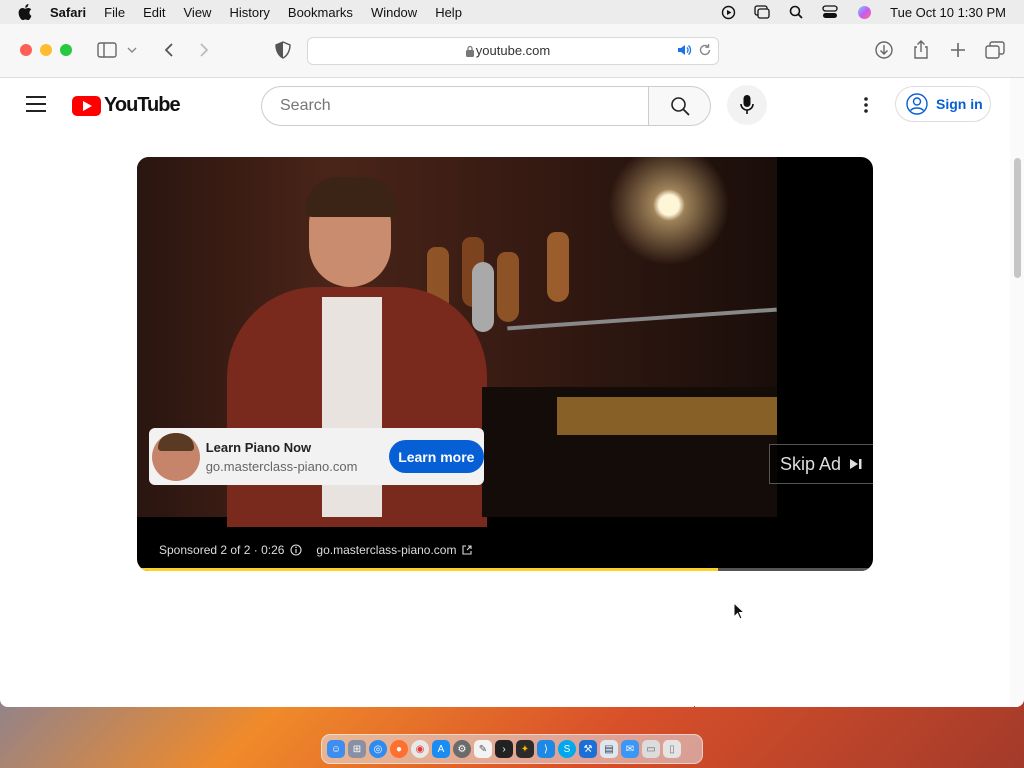 The image size is (1024, 768). I want to click on skip-next-icon, so click(856, 464).